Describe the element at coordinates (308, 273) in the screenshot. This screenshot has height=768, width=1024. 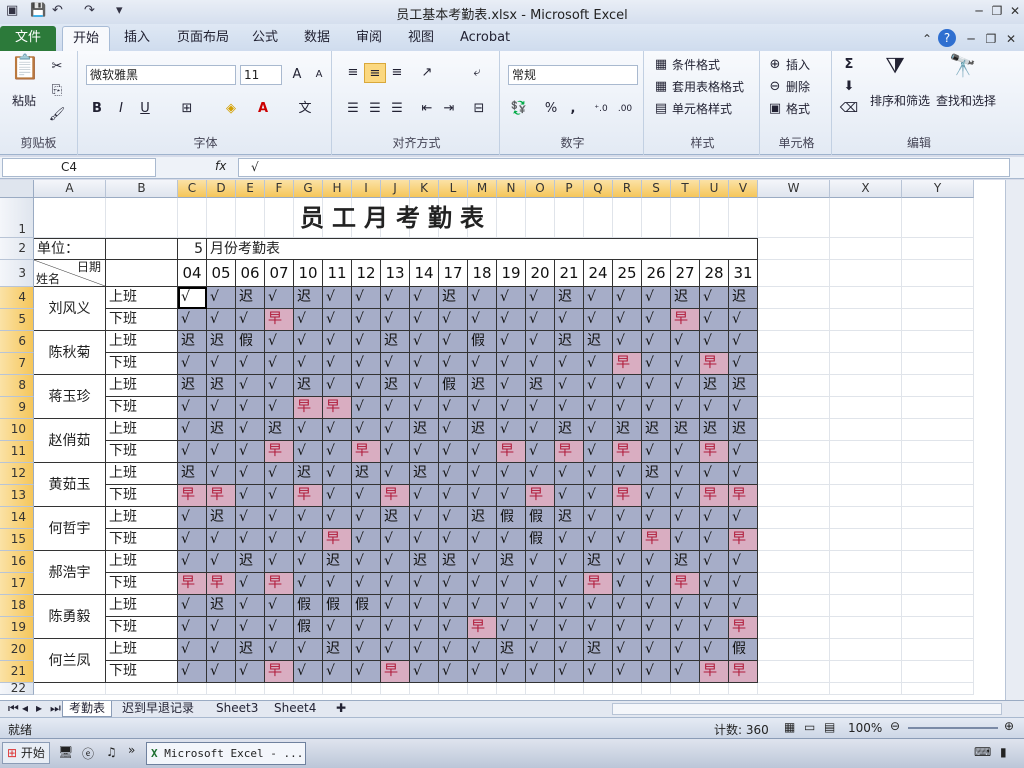
I see `date-header: 10` at that location.